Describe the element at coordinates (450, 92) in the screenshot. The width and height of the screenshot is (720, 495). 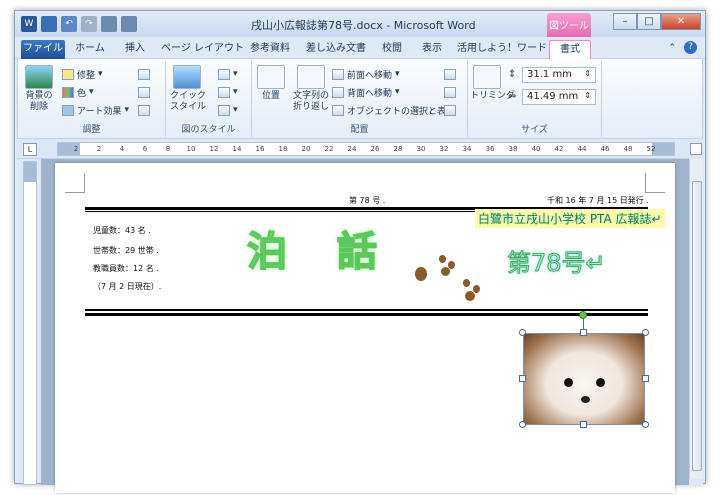
I see `group-objects-button` at that location.